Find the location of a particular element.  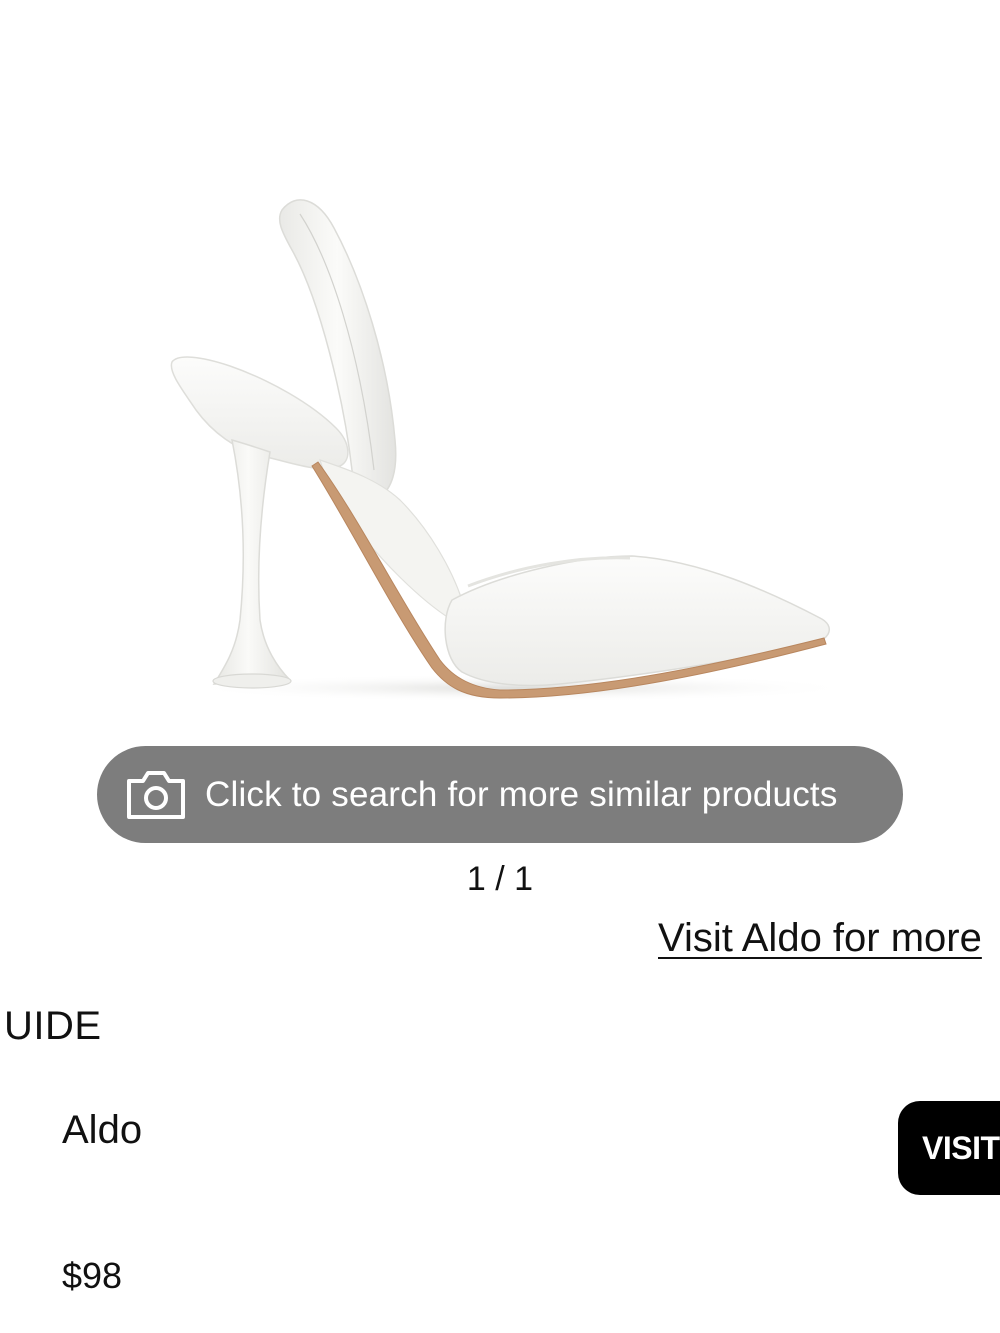

camera-icon is located at coordinates (156, 794).